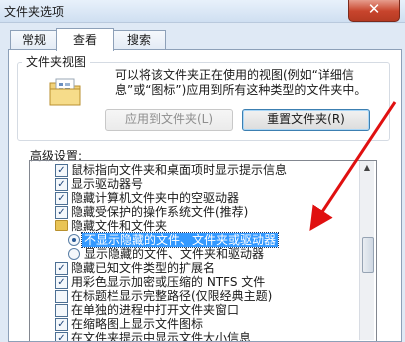 The height and width of the screenshot is (342, 405). What do you see at coordinates (56, 61) in the screenshot?
I see `folder-views-title: 文件夹视图` at bounding box center [56, 61].